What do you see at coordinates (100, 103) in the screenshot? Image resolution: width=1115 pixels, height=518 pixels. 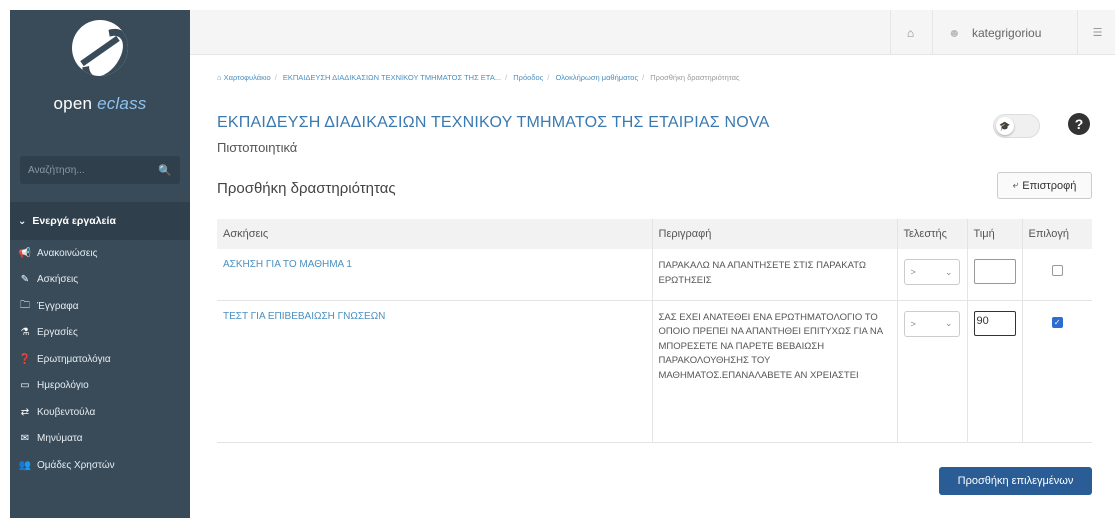 I see `brand-name: open eclass` at bounding box center [100, 103].